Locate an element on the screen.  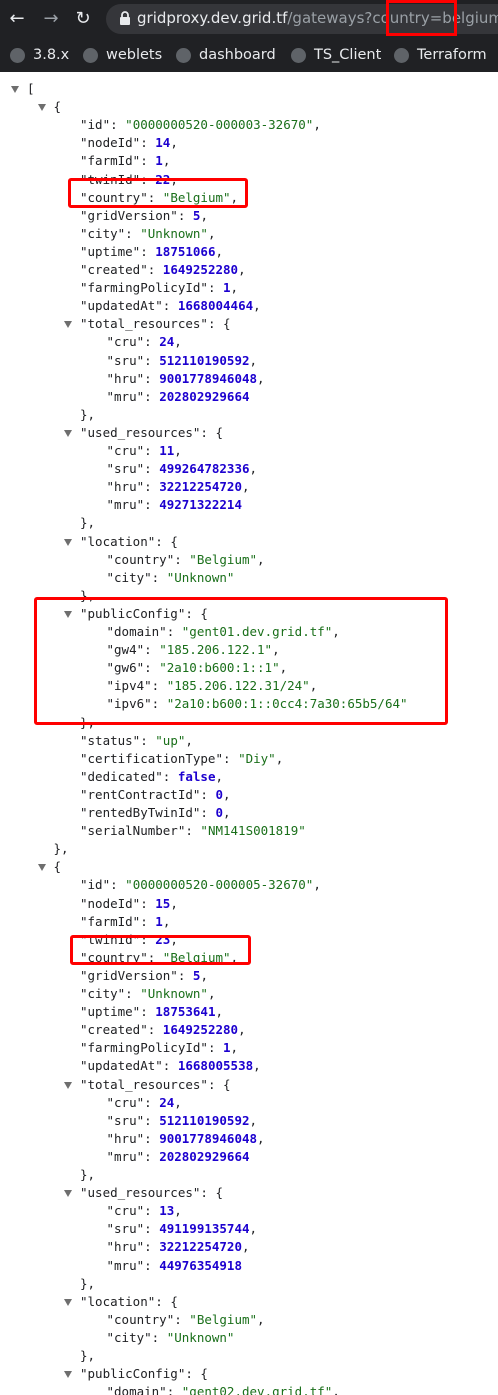
json-line: "certificationType": "Diy", is located at coordinates (181, 759).